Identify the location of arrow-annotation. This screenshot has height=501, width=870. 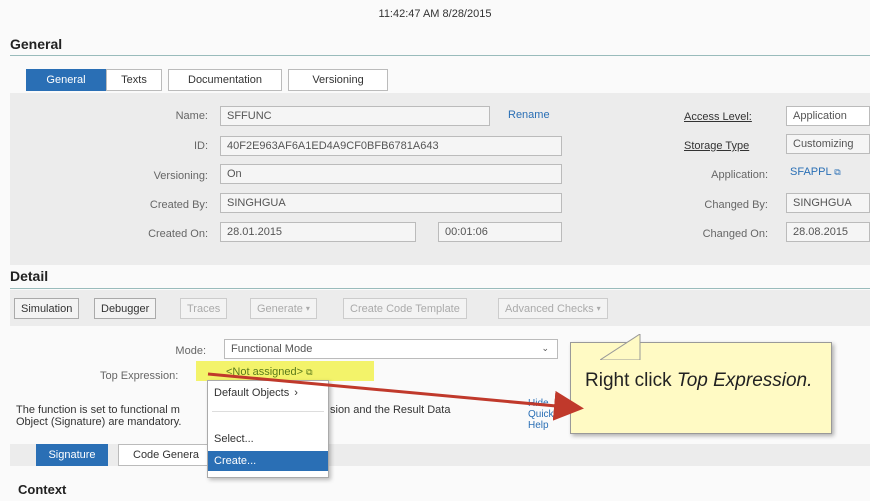
(395, 396).